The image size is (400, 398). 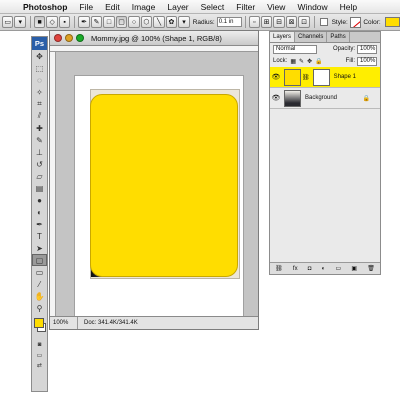 What do you see at coordinates (367, 49) in the screenshot?
I see `opacity-input: 100%` at bounding box center [367, 49].